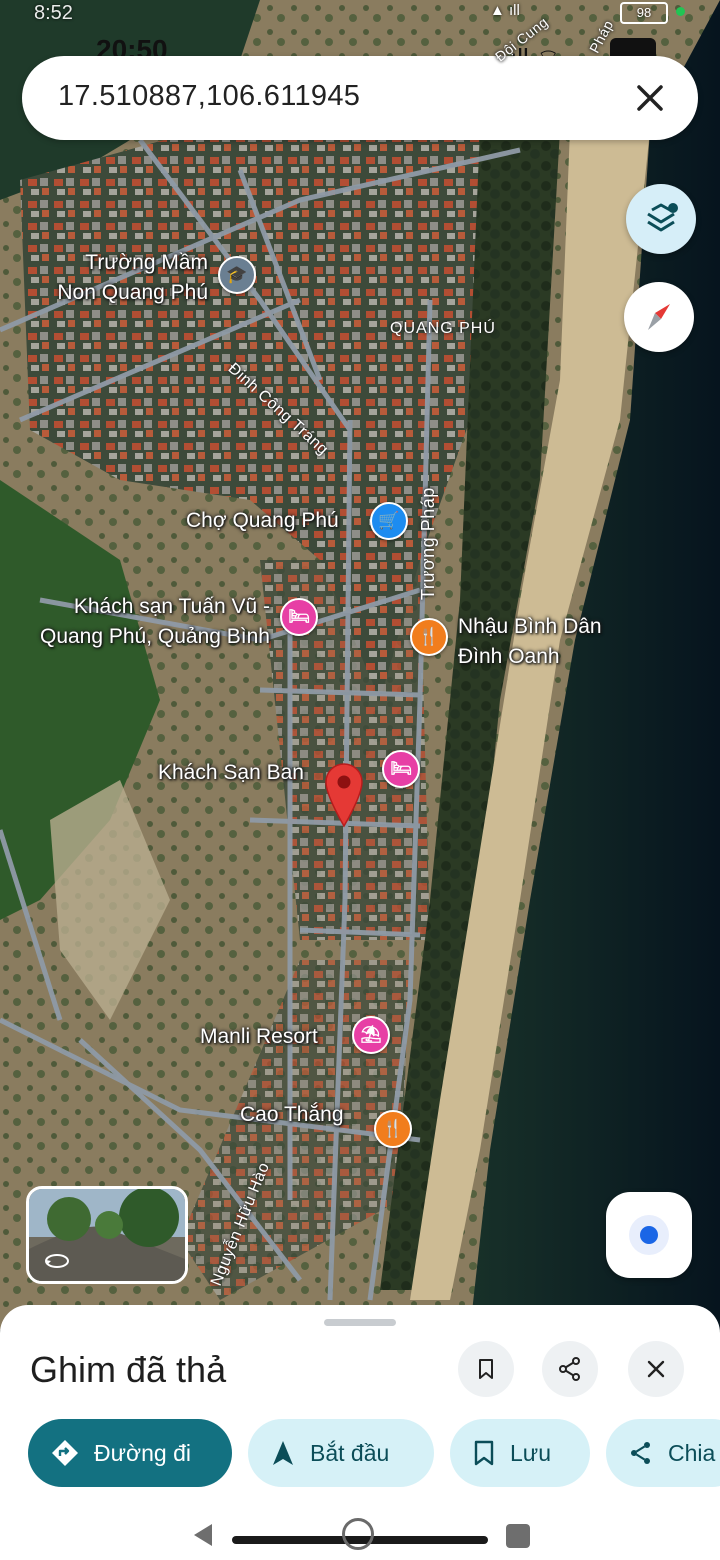 The height and width of the screenshot is (1560, 720). What do you see at coordinates (203, 1535) in the screenshot?
I see `back-icon` at bounding box center [203, 1535].